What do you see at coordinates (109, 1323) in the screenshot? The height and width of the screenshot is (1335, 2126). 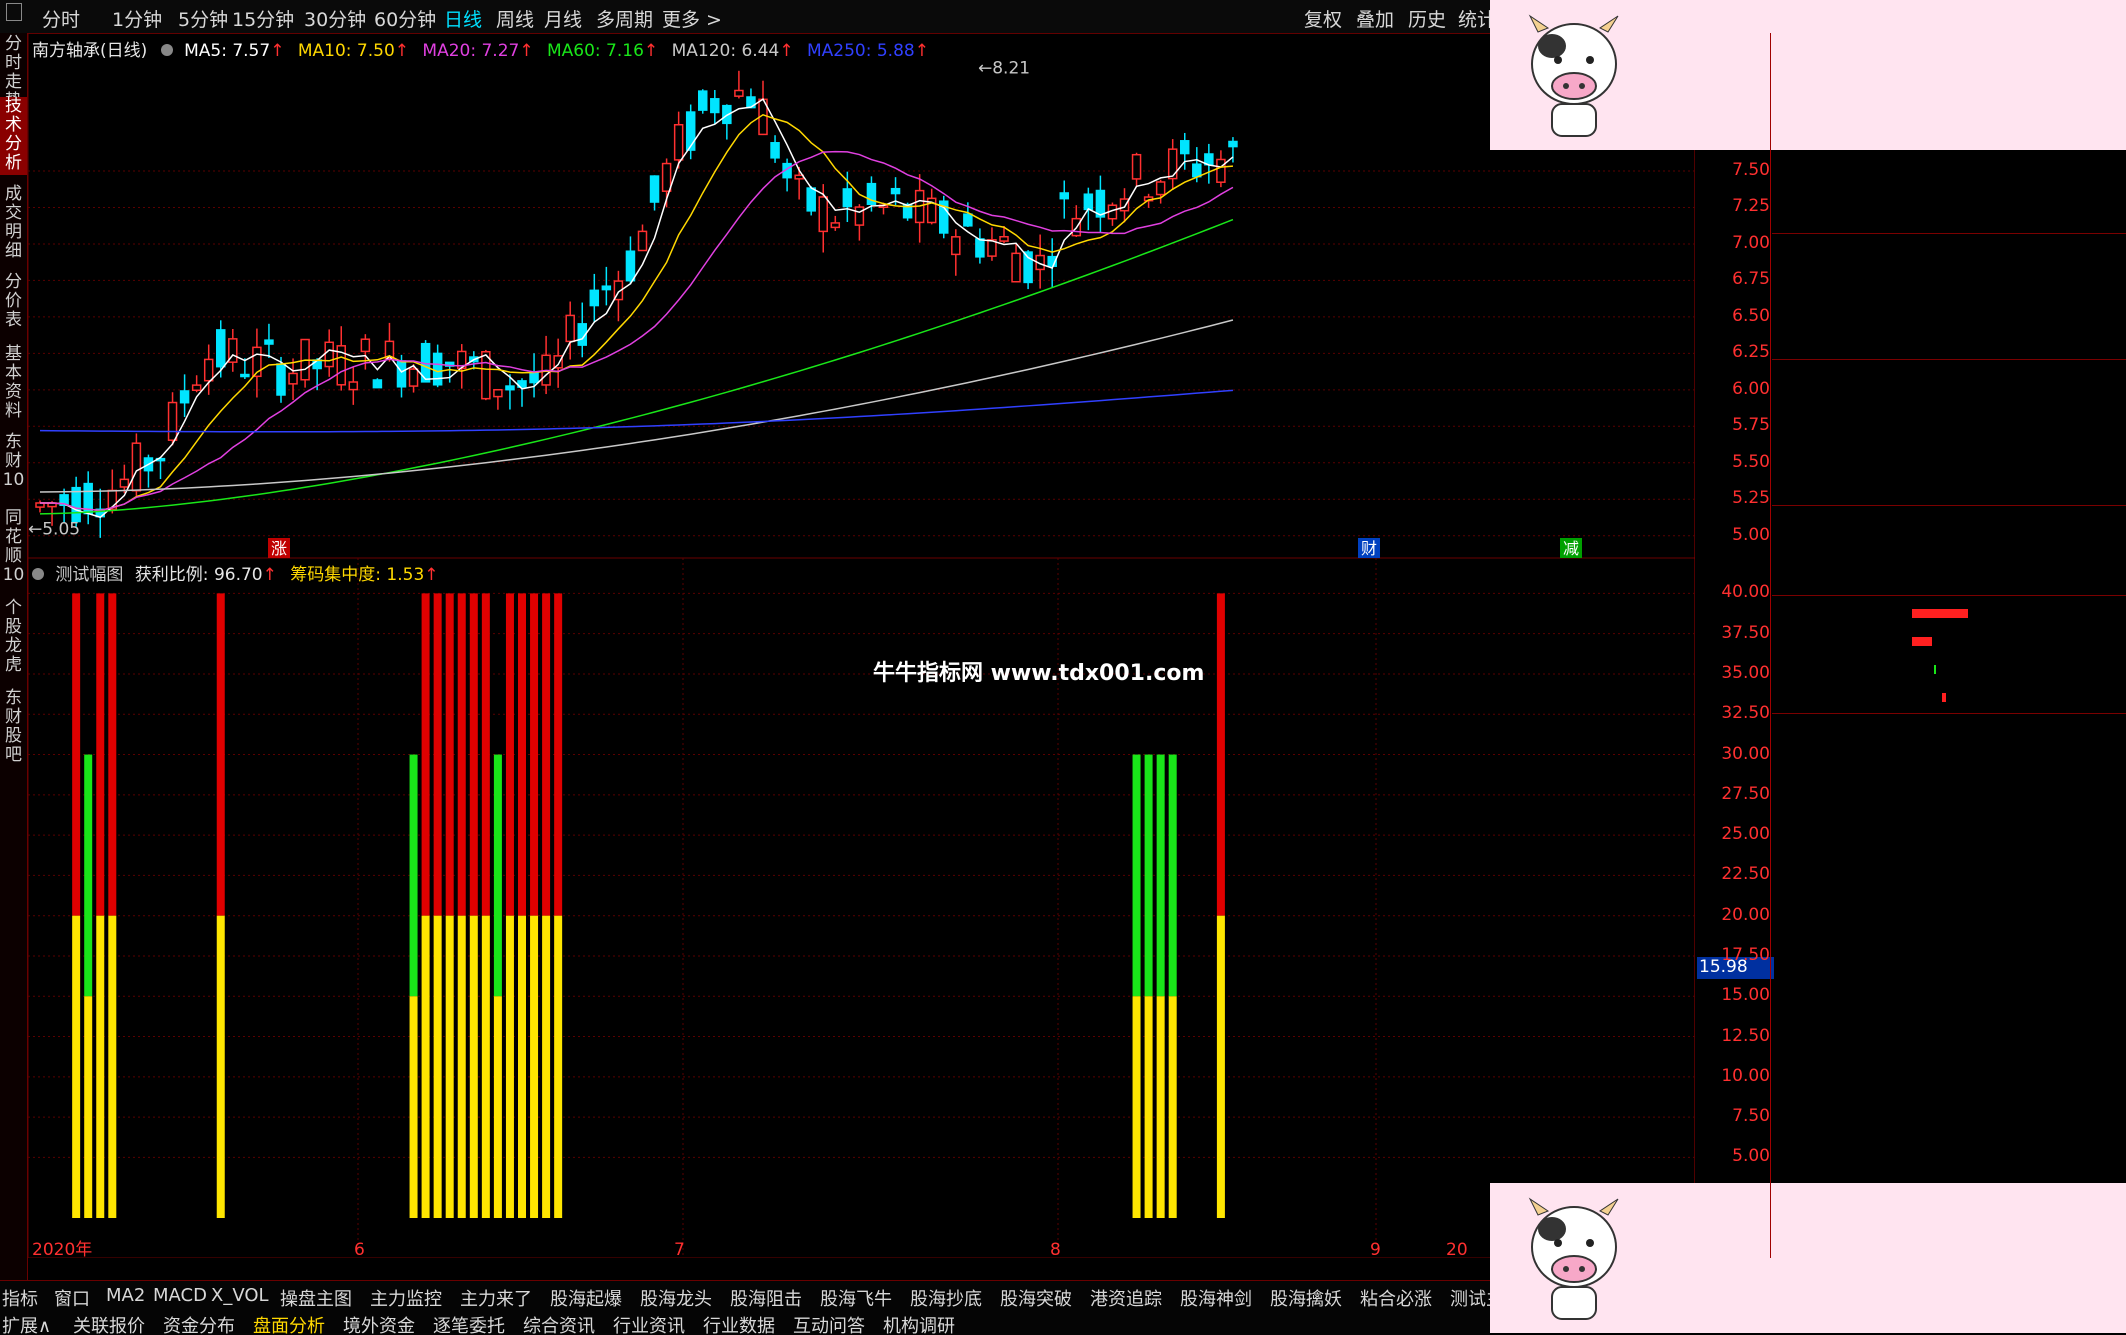 I see `bottom-tab: 关联报价` at bounding box center [109, 1323].